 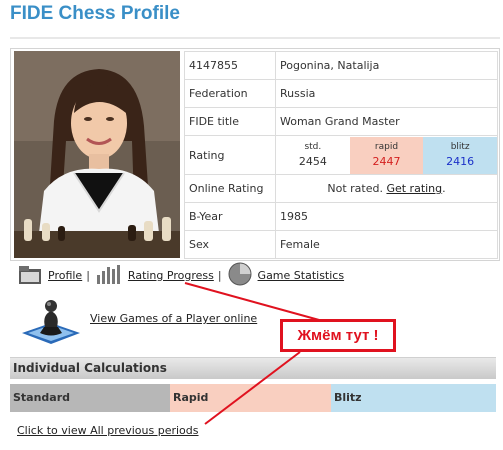 I want to click on bar-chart-icon, so click(x=109, y=275).